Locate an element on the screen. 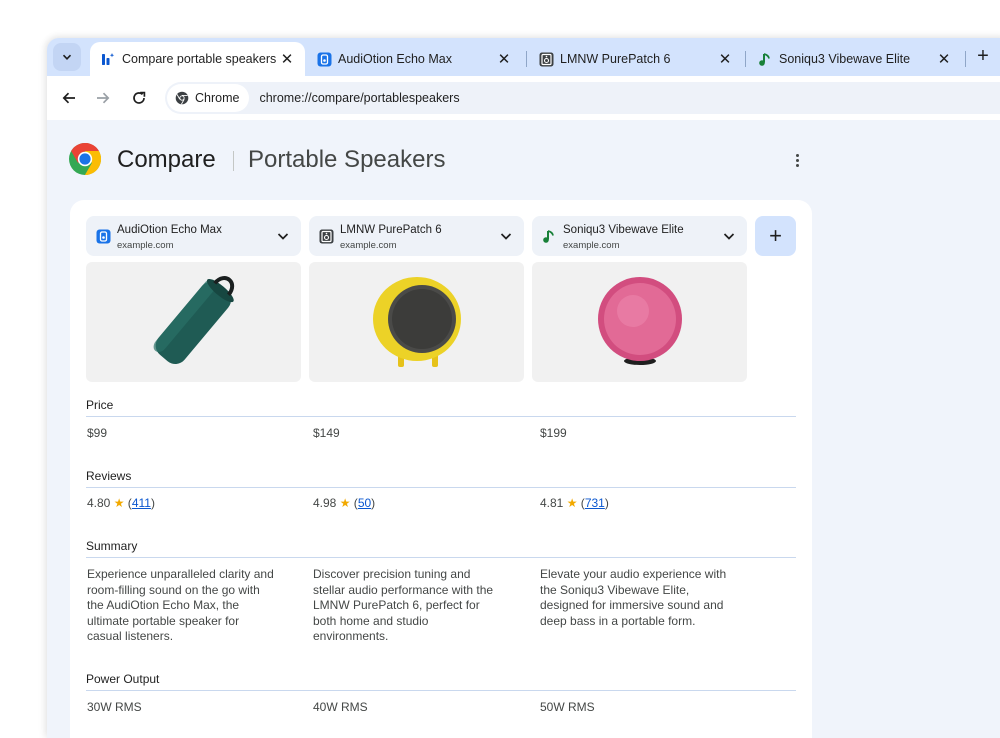  tab-soniqu3: Soniqu3 Vibewave Elite ✕ is located at coordinates (854, 59).